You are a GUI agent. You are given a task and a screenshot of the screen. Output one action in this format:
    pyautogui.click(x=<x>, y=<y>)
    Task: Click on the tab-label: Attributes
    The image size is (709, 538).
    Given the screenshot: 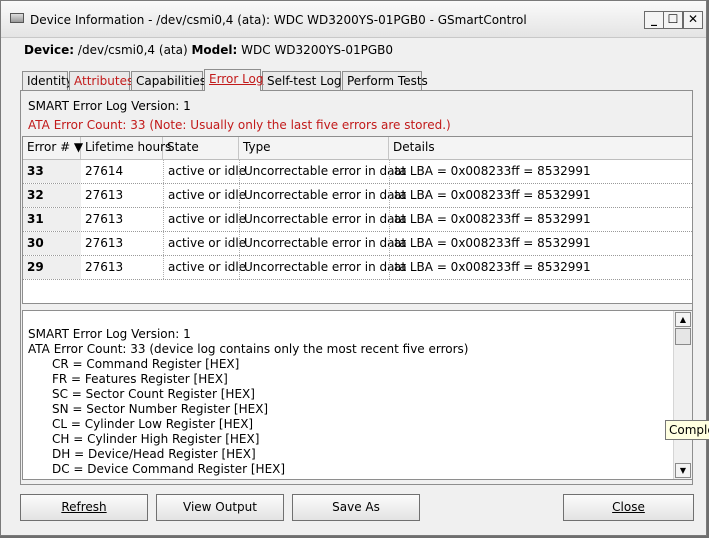 What is the action you would take?
    pyautogui.click(x=104, y=81)
    